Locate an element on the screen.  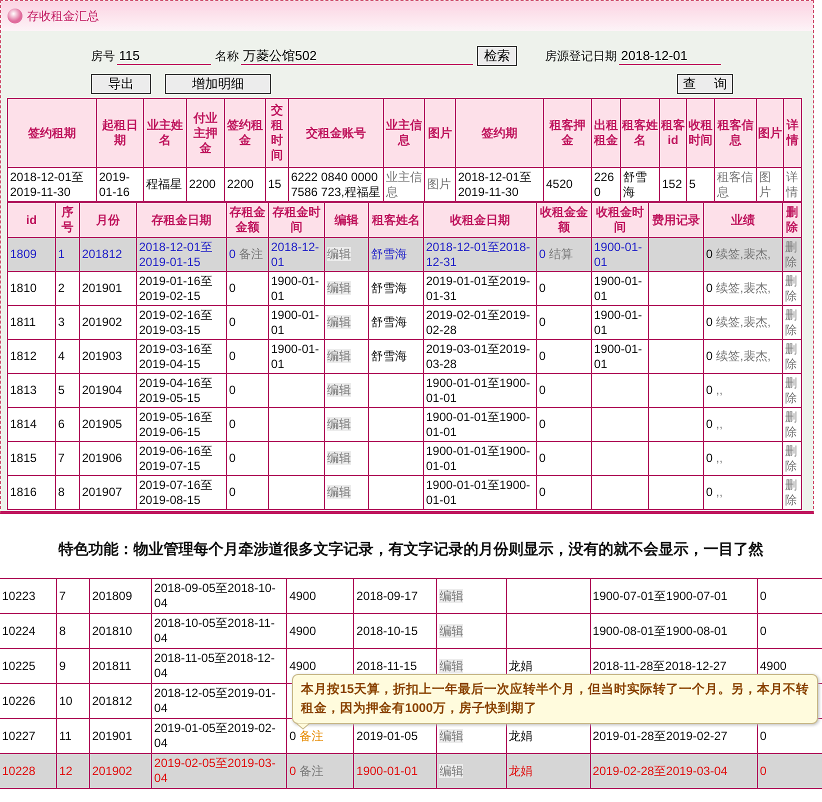
column-header: 业主信息 is located at coordinates (404, 133).